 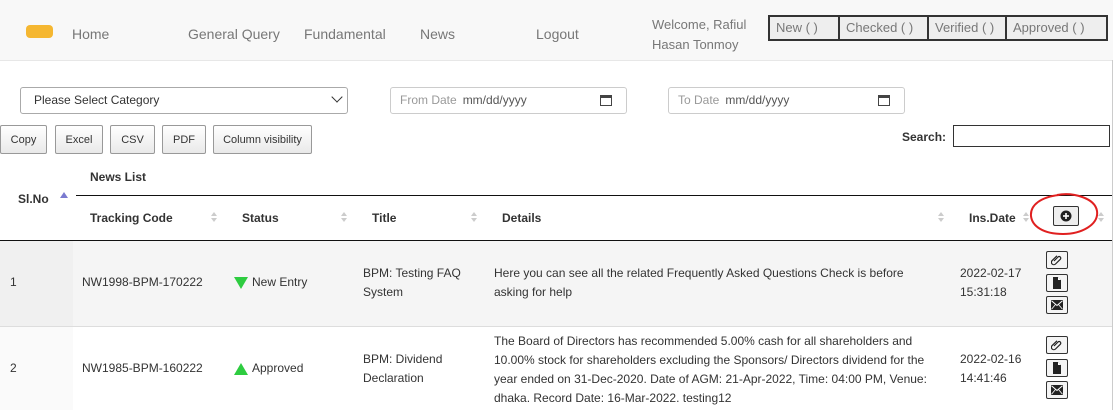 I want to click on welcome-line1: Welcome, Rafiul, so click(x=699, y=24).